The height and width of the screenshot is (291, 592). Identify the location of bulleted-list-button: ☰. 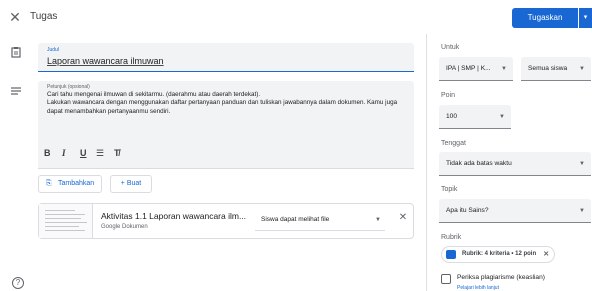
(100, 154).